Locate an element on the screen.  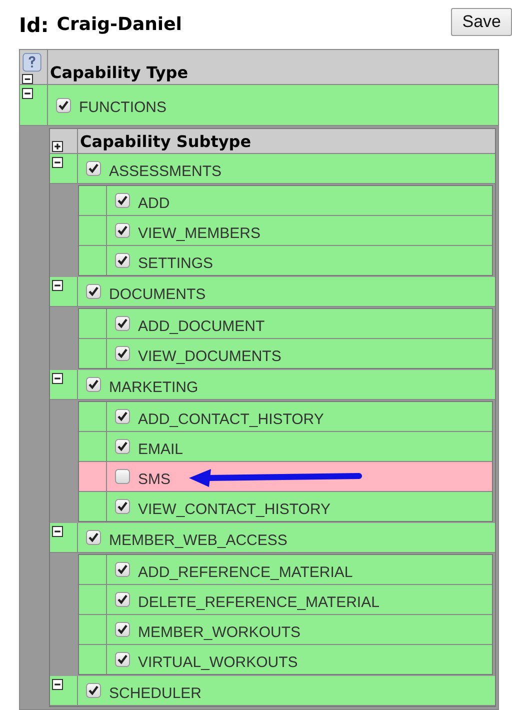
permission-label: SMS is located at coordinates (154, 479).